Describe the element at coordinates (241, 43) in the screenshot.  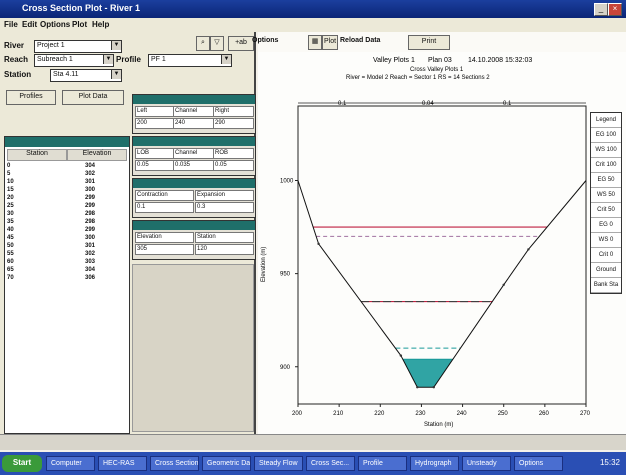
I see `add-button: +ab` at that location.